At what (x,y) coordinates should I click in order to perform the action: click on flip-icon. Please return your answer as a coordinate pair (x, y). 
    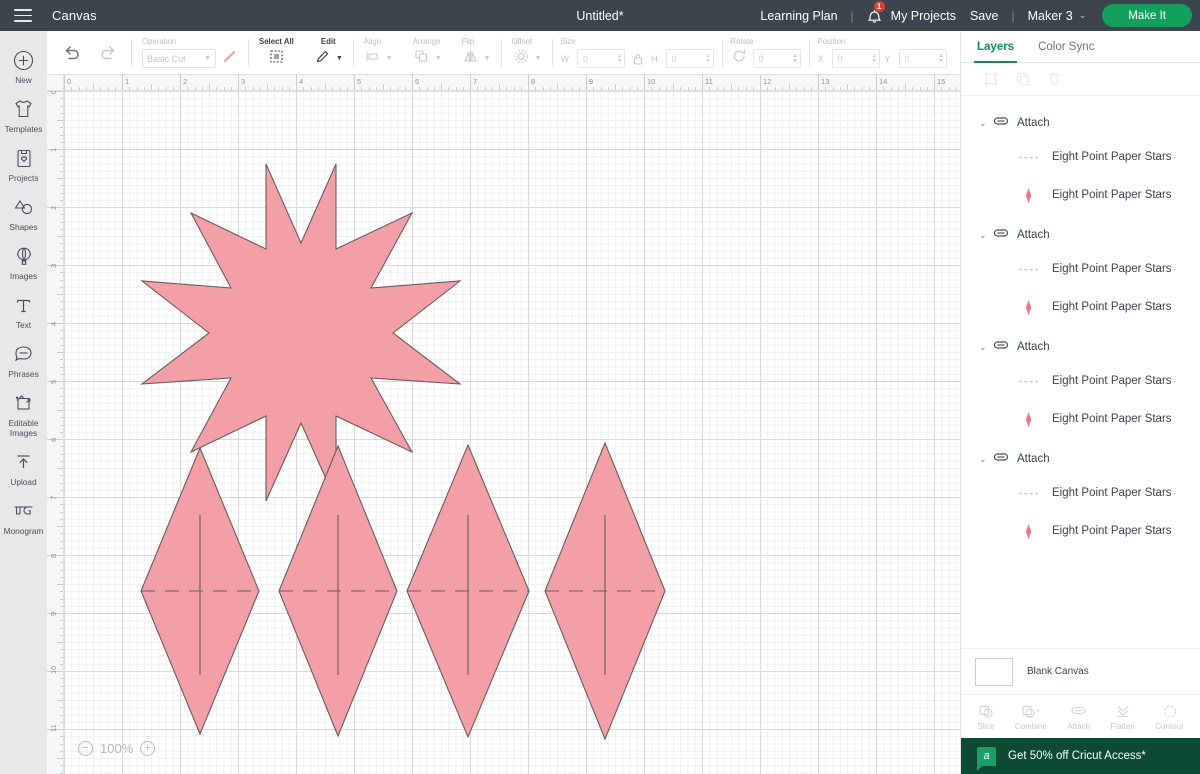
    Looking at the image, I should click on (470, 58).